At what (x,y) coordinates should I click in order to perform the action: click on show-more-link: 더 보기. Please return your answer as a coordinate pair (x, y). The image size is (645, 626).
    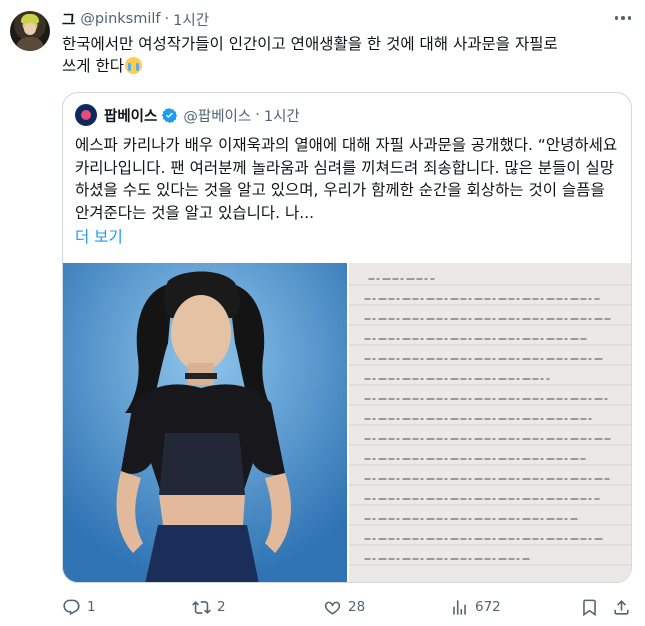
    Looking at the image, I should click on (99, 236).